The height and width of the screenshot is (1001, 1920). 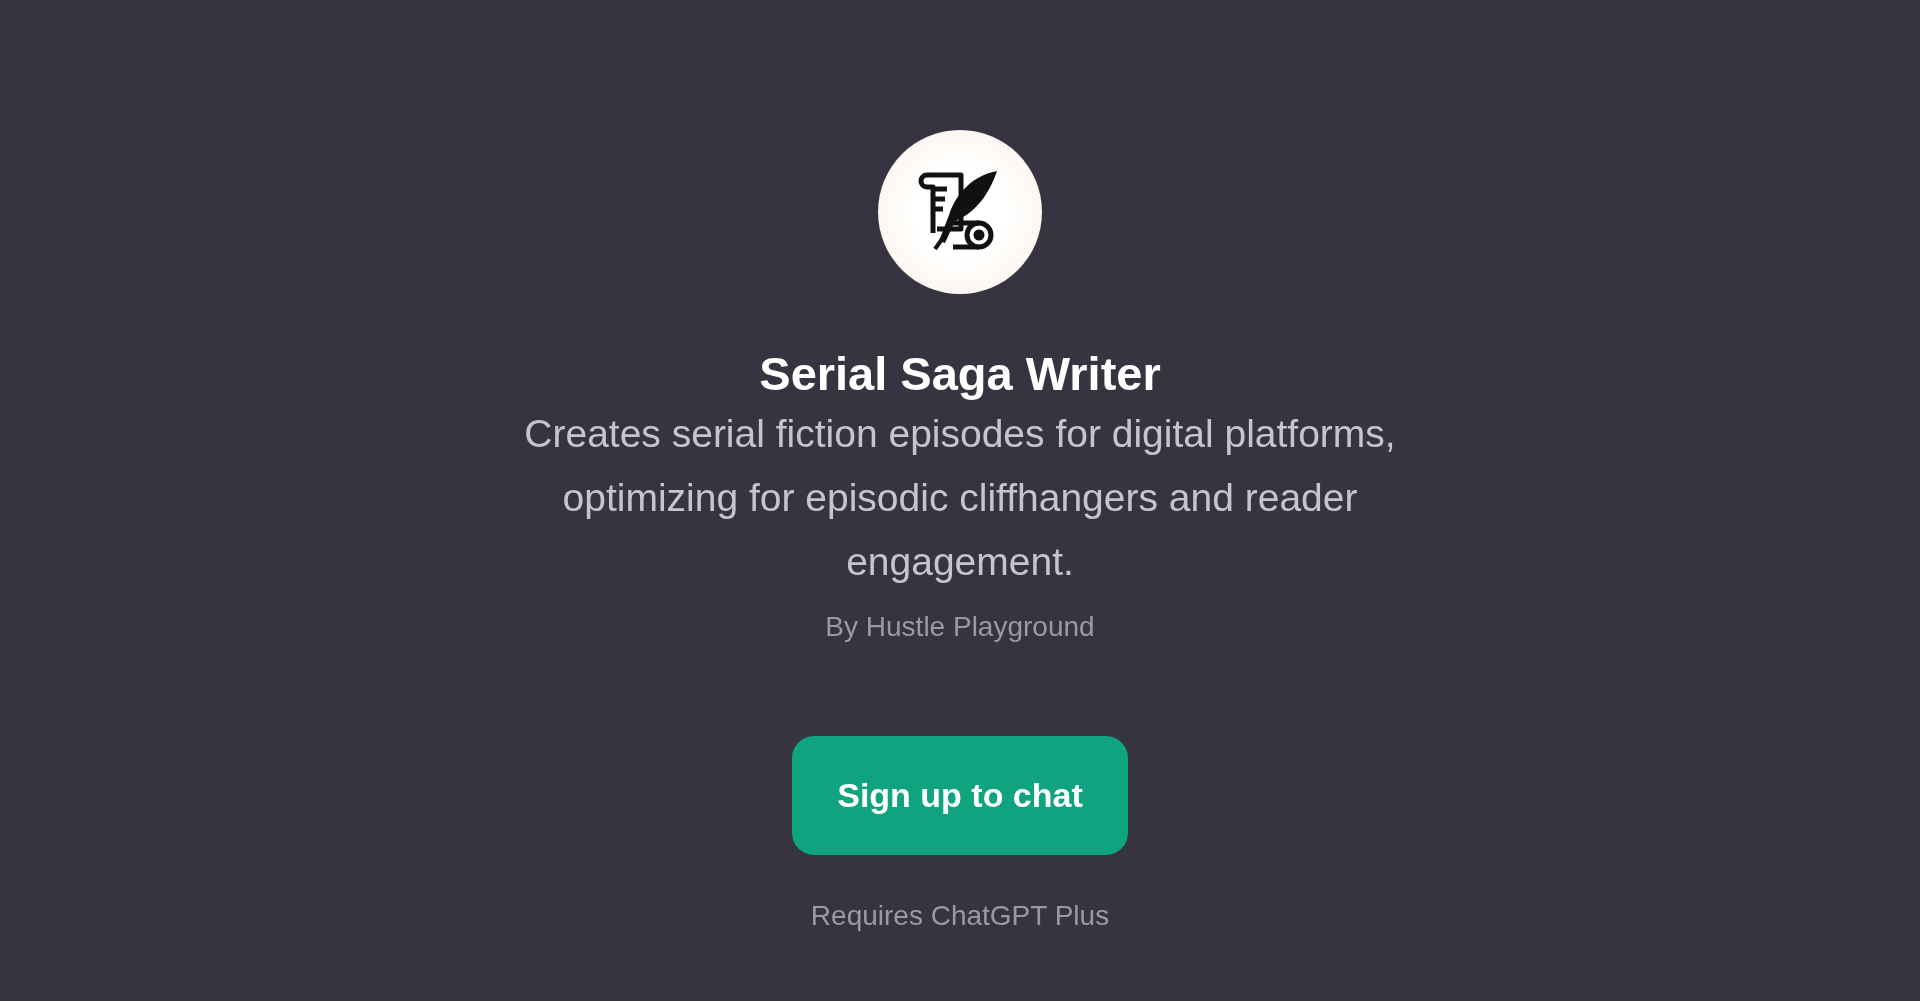 What do you see at coordinates (960, 796) in the screenshot?
I see `signup-button: Sign up to chat` at bounding box center [960, 796].